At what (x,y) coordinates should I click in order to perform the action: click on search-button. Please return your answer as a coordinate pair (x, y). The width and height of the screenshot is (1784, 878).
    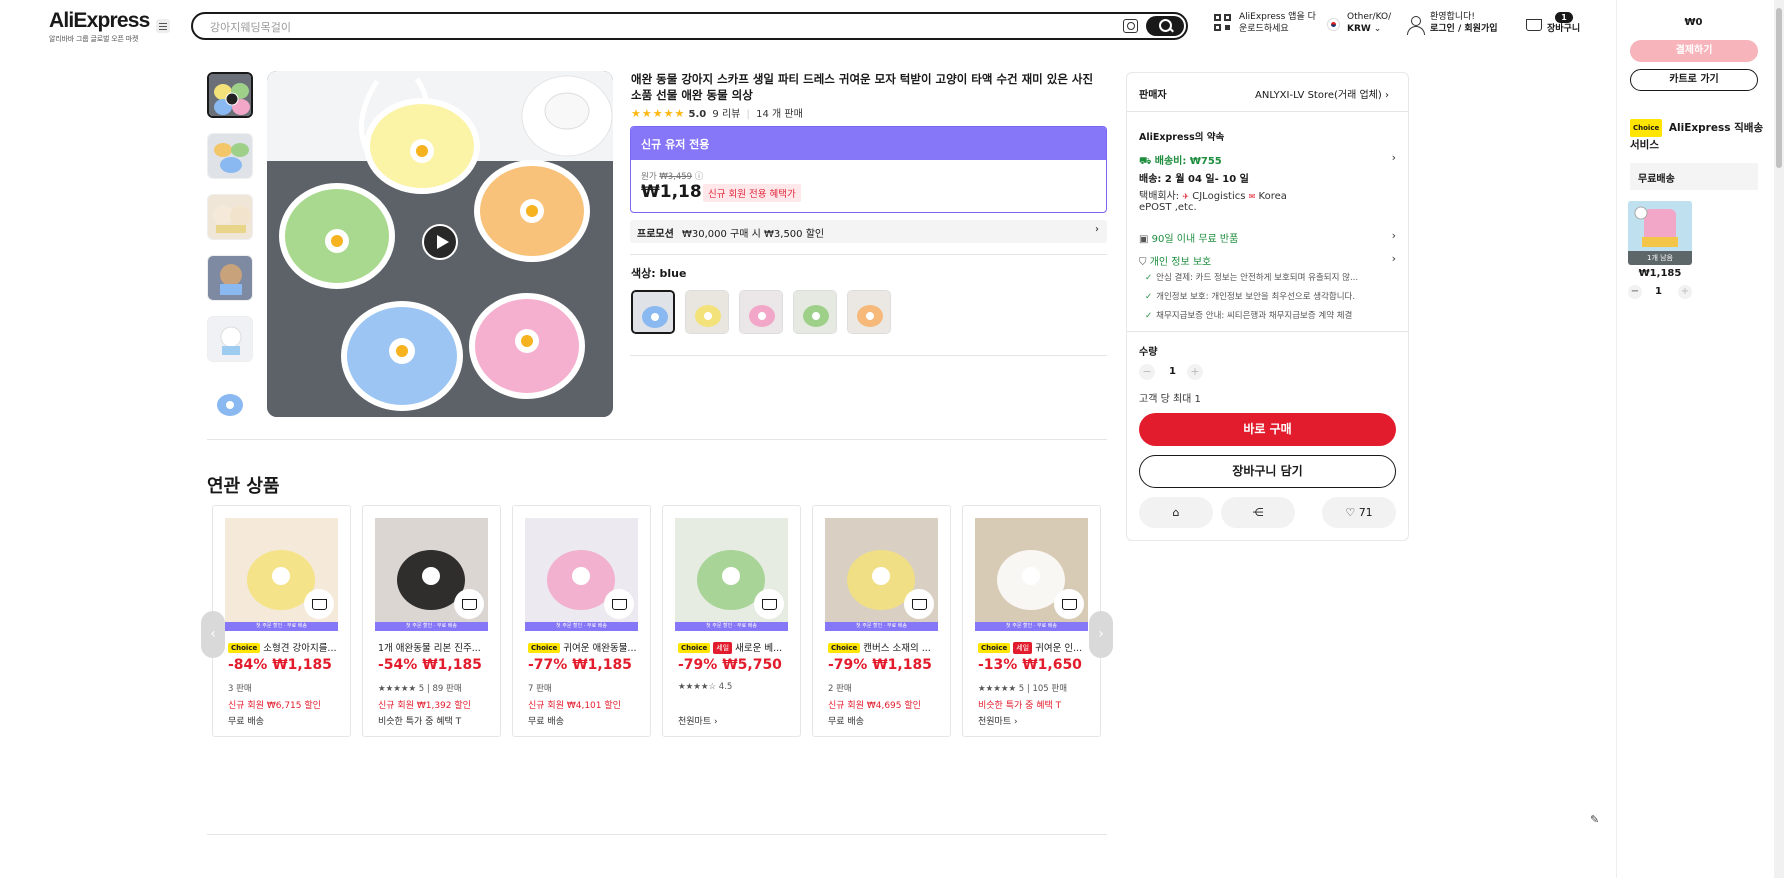
    Looking at the image, I should click on (1165, 26).